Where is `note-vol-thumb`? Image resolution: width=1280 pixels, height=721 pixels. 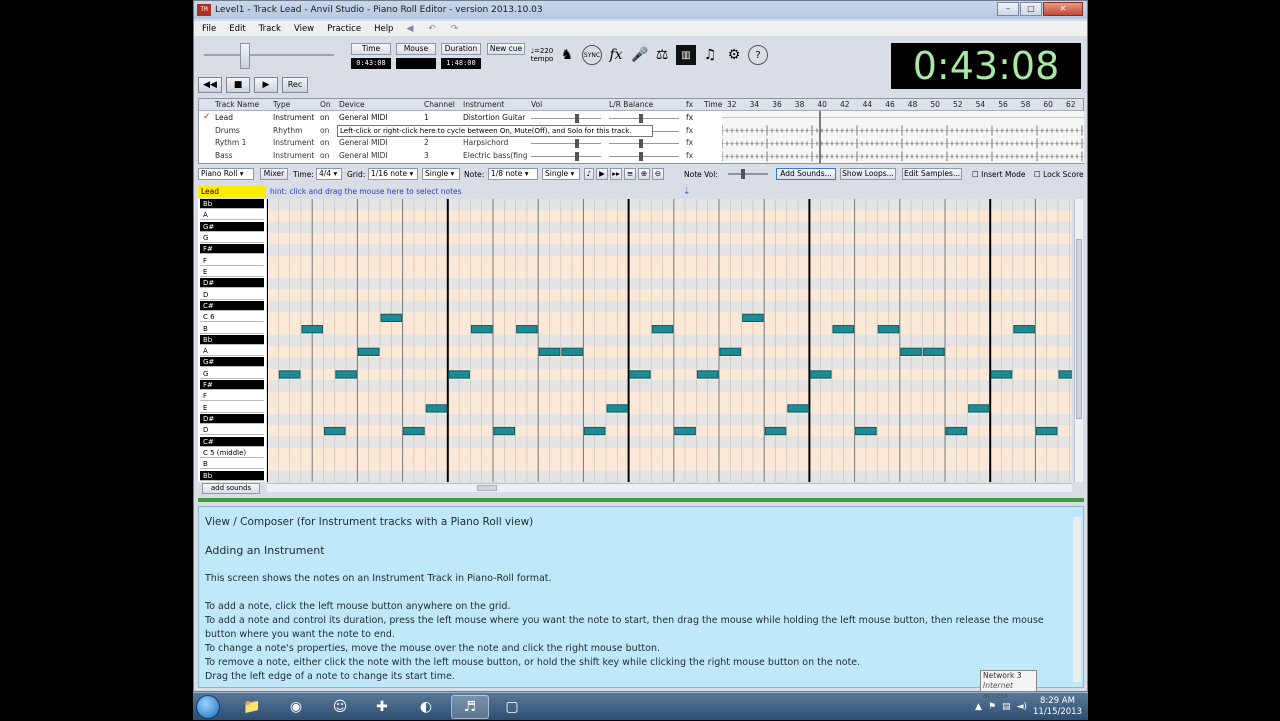 note-vol-thumb is located at coordinates (743, 174).